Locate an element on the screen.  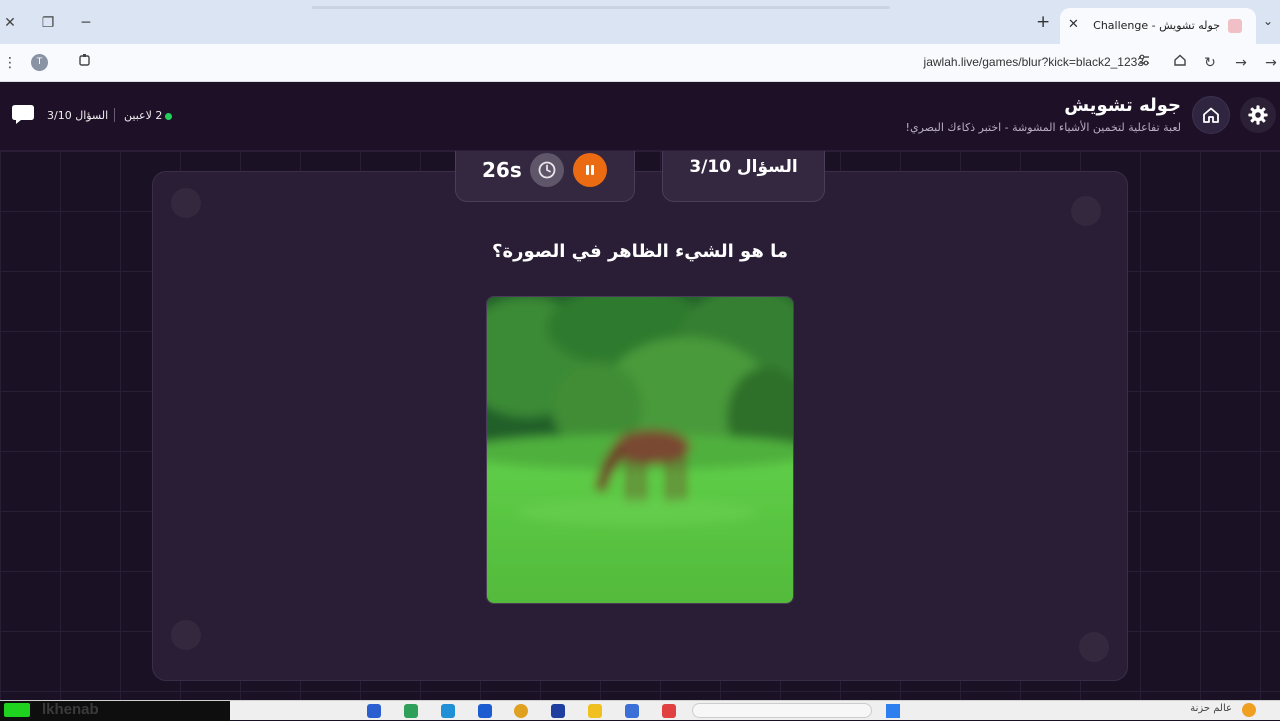
widget-badge-icon is located at coordinates (17, 710).